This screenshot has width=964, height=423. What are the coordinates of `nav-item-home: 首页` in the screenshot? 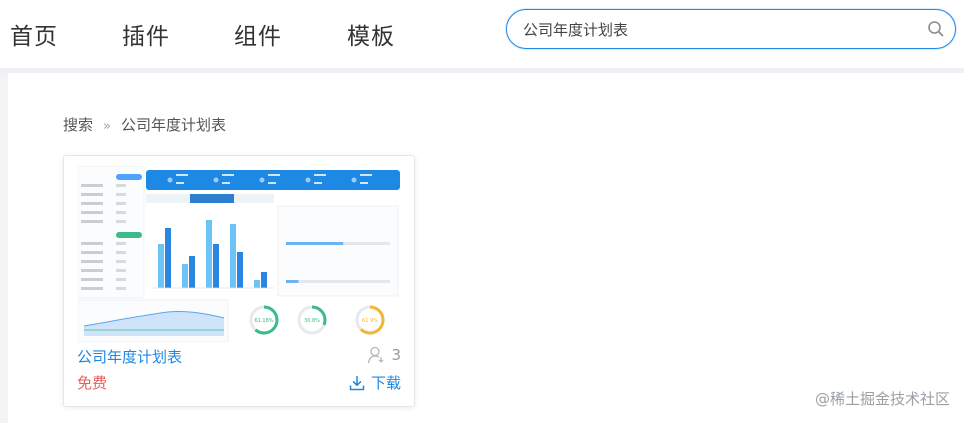 It's located at (34, 34).